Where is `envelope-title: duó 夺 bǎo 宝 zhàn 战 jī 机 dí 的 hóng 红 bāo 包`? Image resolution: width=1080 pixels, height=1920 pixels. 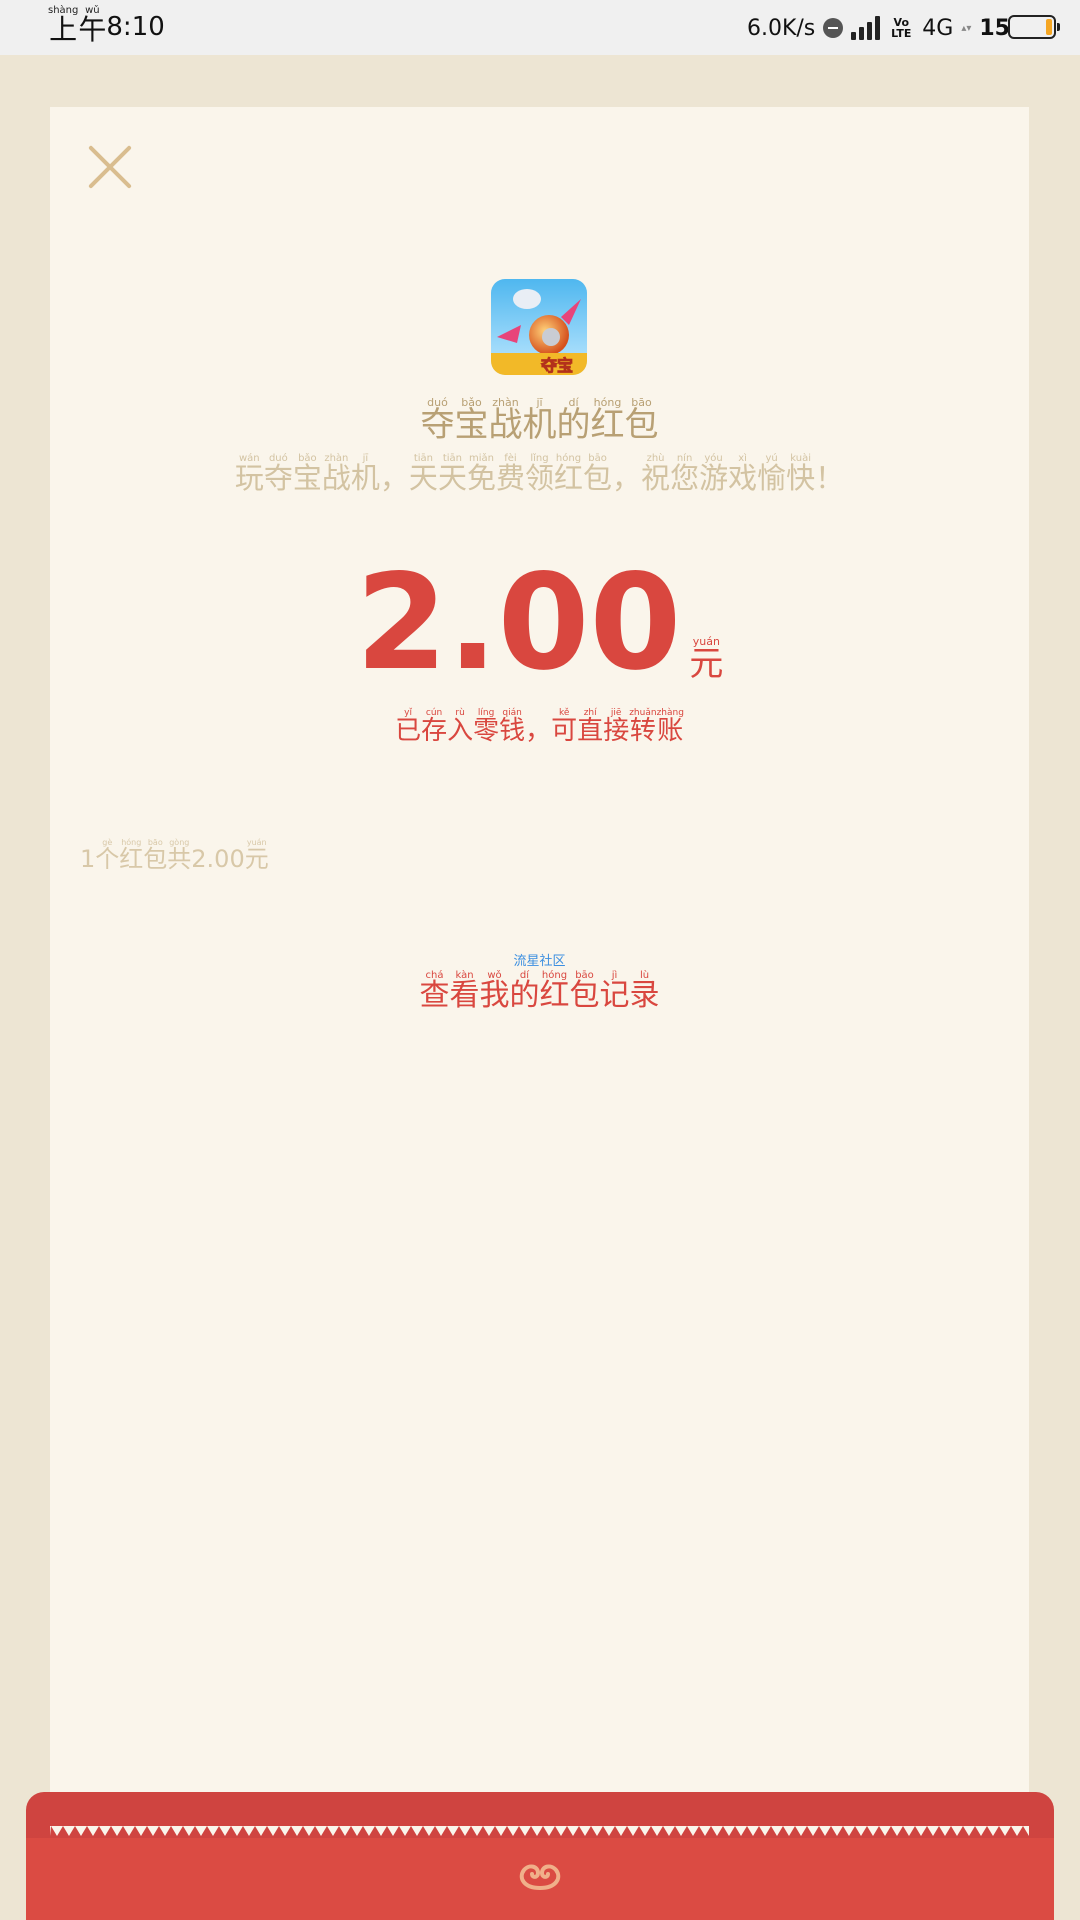
envelope-title: duó 夺 bǎo 宝 zhàn 战 jī 机 dí 的 hóng 红 bāo 包 is located at coordinates (539, 419).